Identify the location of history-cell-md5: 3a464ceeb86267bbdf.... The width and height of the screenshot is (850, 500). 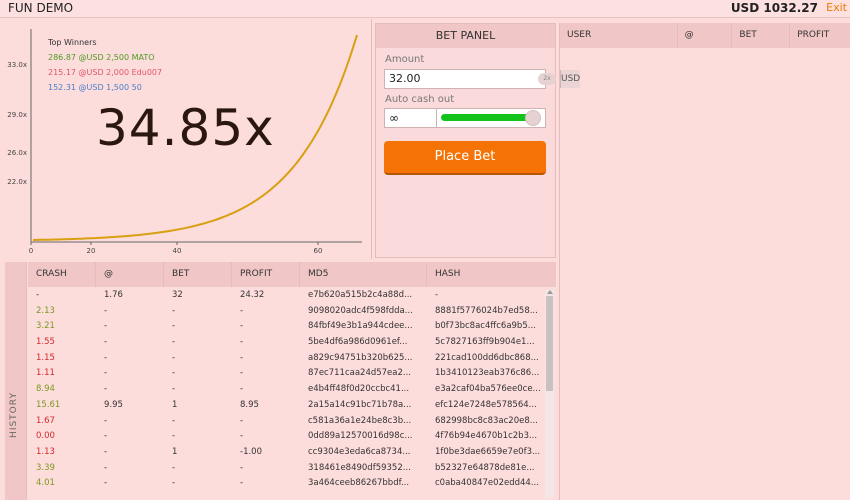
(359, 483).